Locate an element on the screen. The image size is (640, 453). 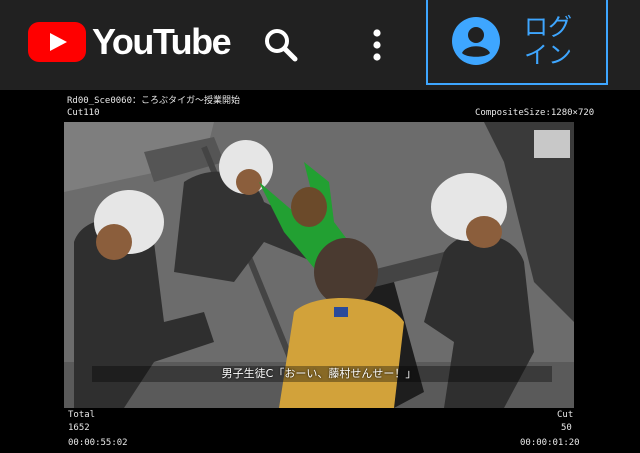
more-options-button is located at coordinates (377, 45).